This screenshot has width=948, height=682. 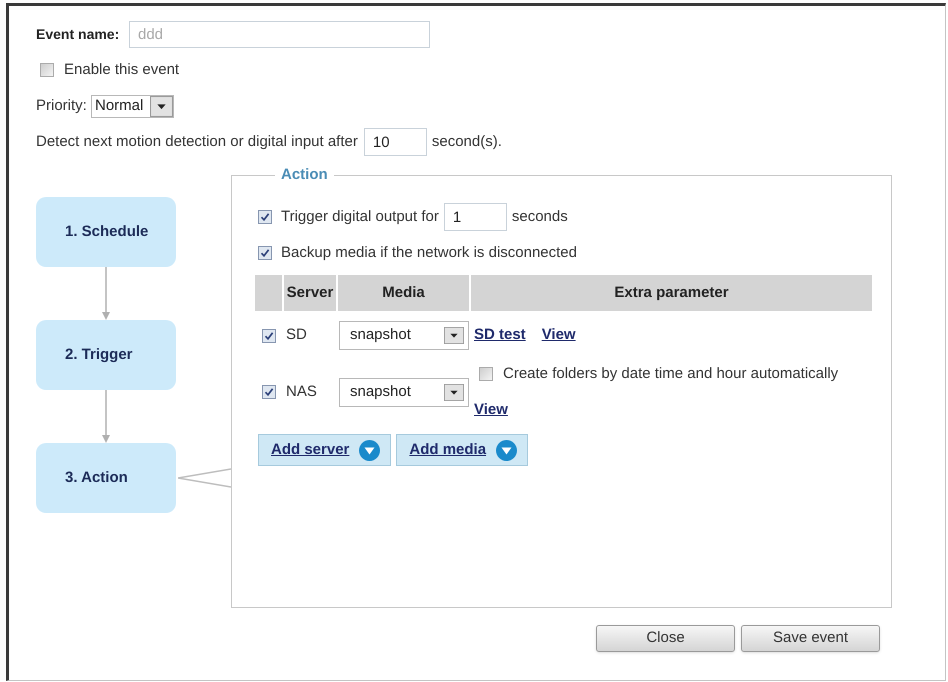 What do you see at coordinates (62, 106) in the screenshot?
I see `field-label: Priority:` at bounding box center [62, 106].